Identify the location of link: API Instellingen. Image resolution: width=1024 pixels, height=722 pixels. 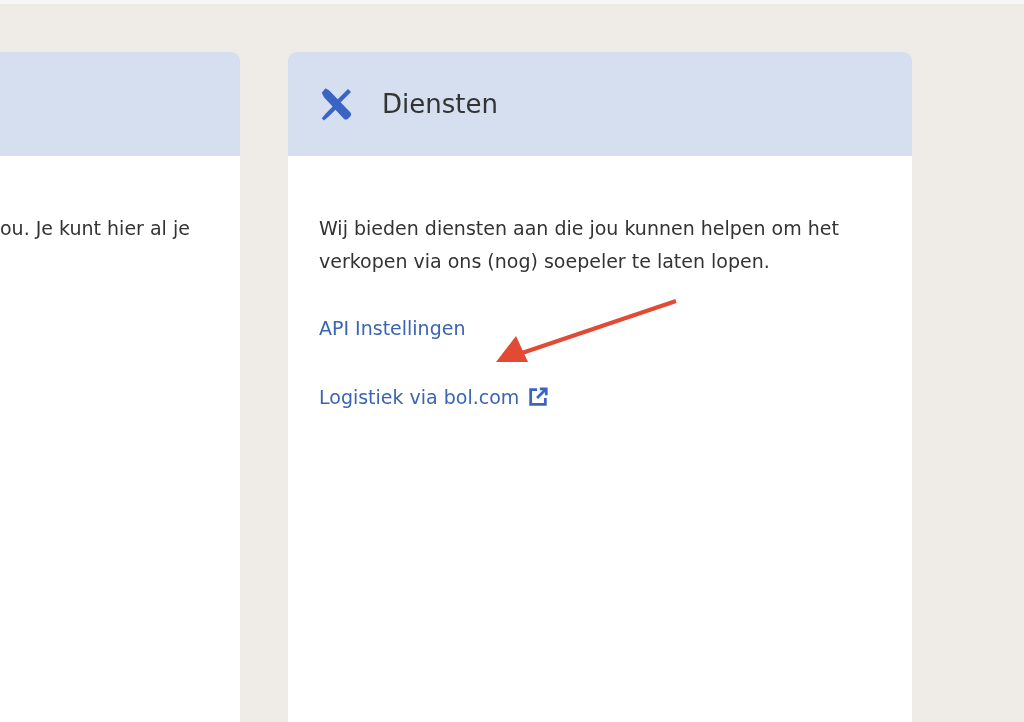
(392, 328).